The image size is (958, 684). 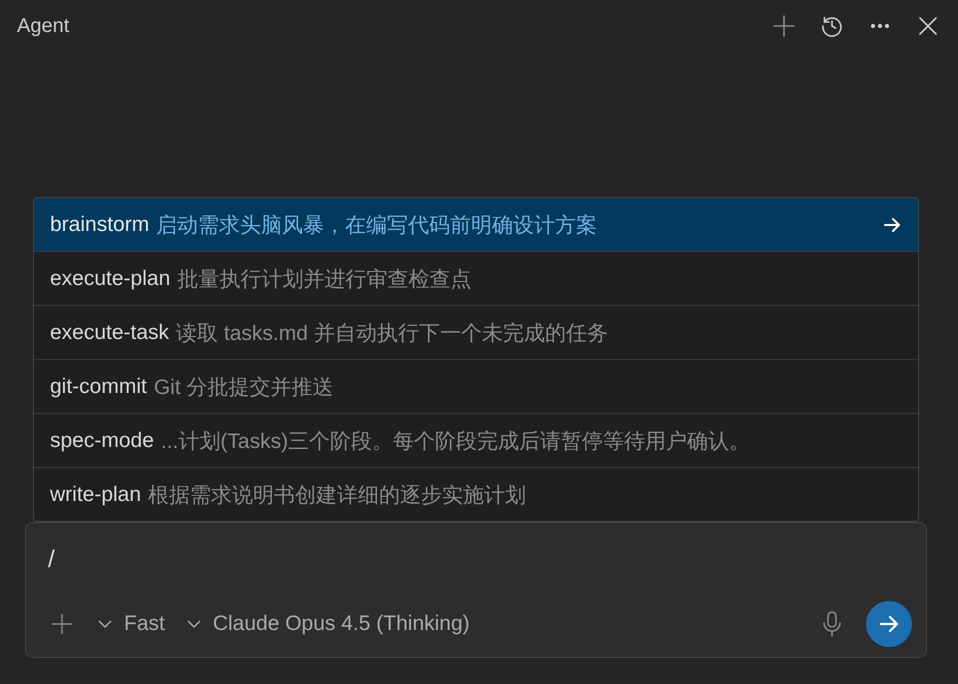 I want to click on command-item: spec-mode ...计划(Tasks)三个阶段。每个阶段完成后请暂停等待用户确认。, so click(x=476, y=440).